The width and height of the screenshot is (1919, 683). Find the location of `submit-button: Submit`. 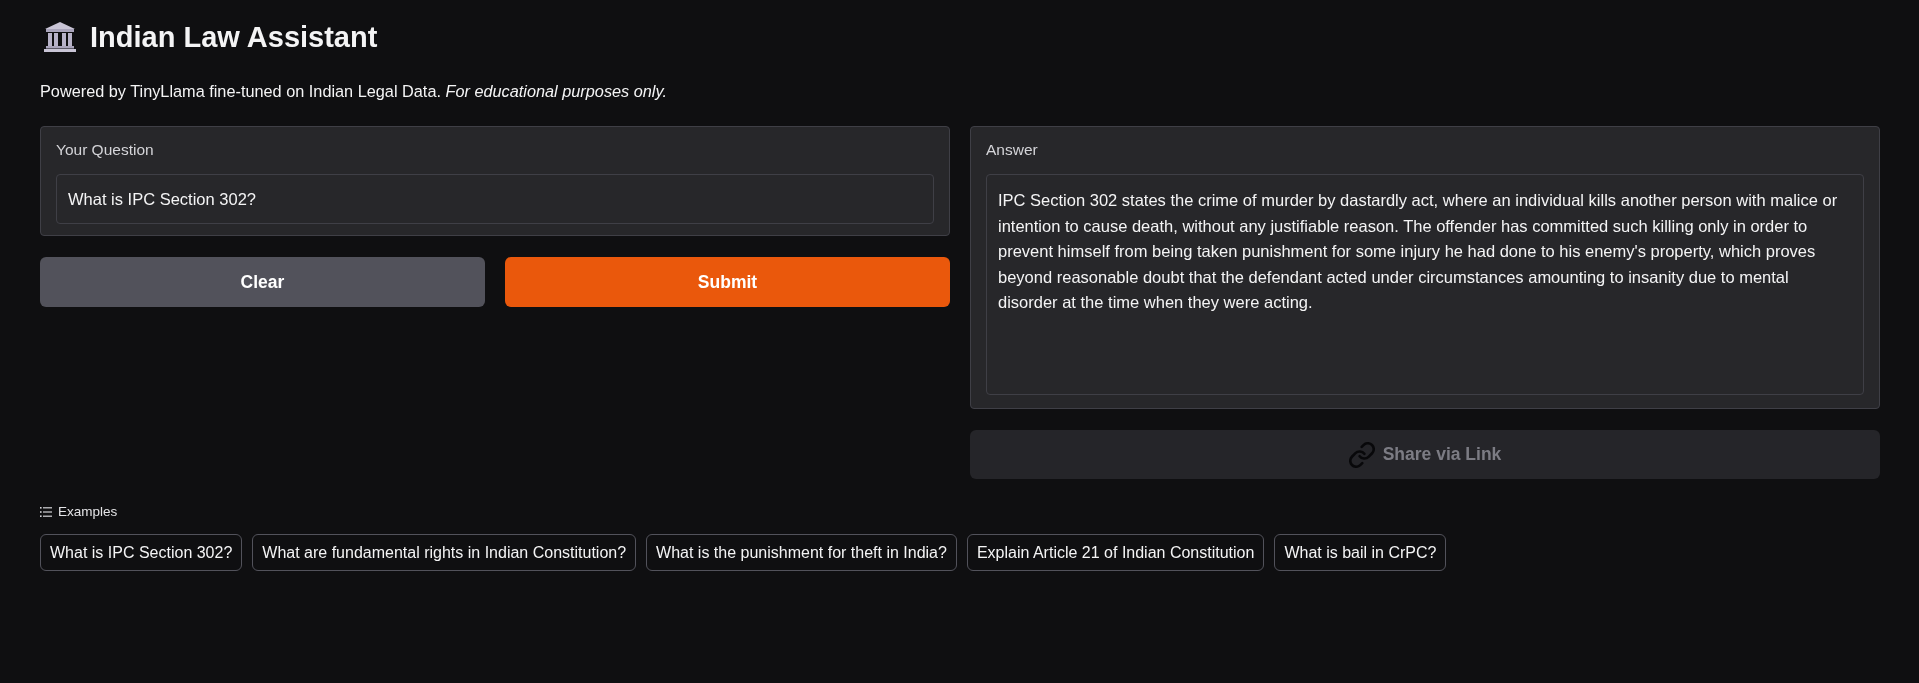

submit-button: Submit is located at coordinates (727, 282).